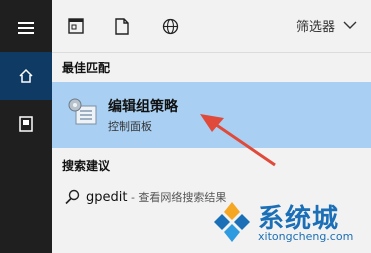  I want to click on documents-filter-button, so click(122, 26).